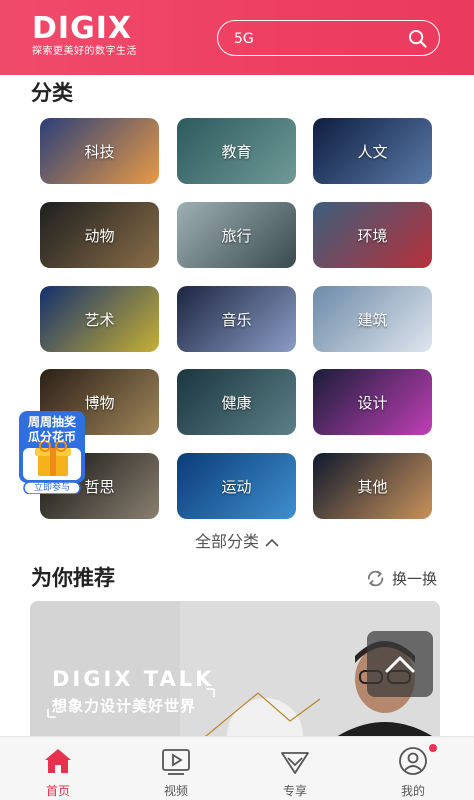  I want to click on promo-line-1: 周周抽奖, so click(51, 422).